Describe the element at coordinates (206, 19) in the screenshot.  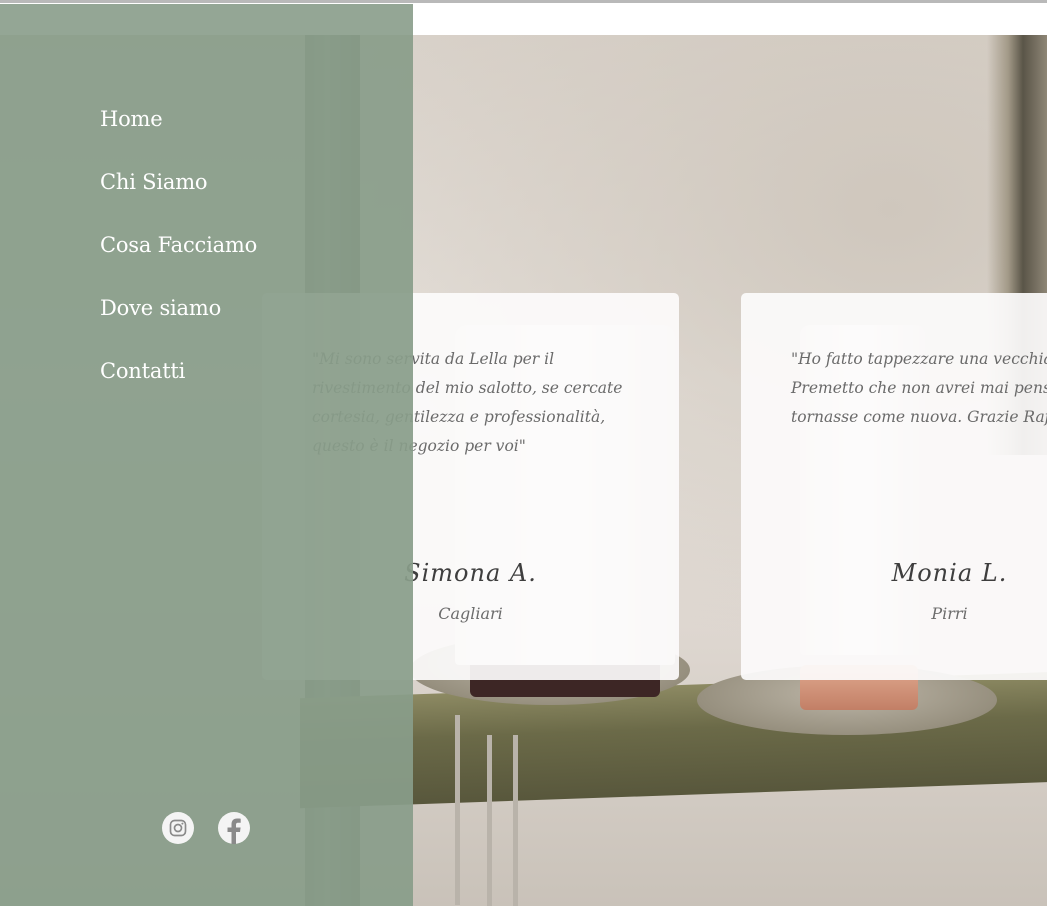
I see `sidebar-header-strip` at that location.